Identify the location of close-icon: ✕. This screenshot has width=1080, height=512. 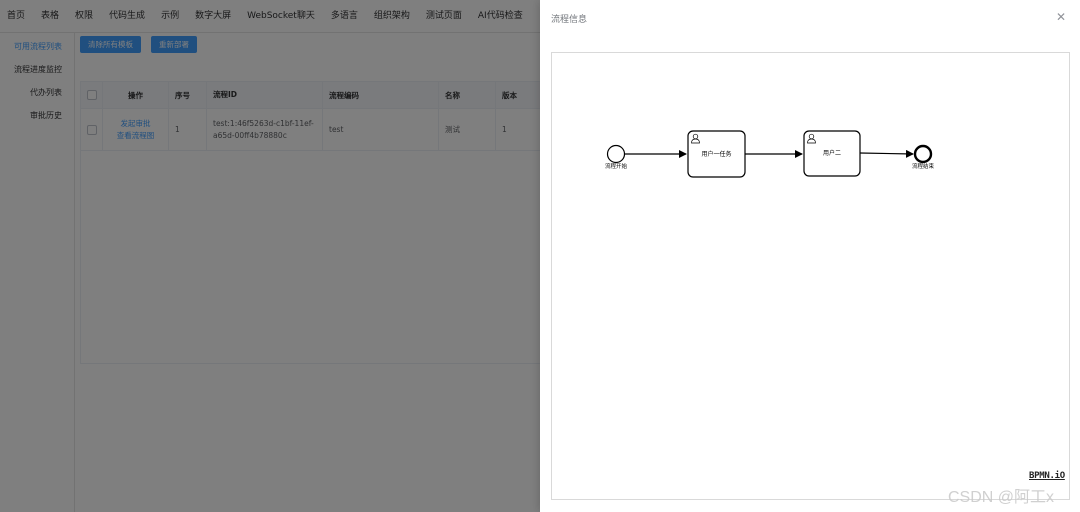
(1061, 17).